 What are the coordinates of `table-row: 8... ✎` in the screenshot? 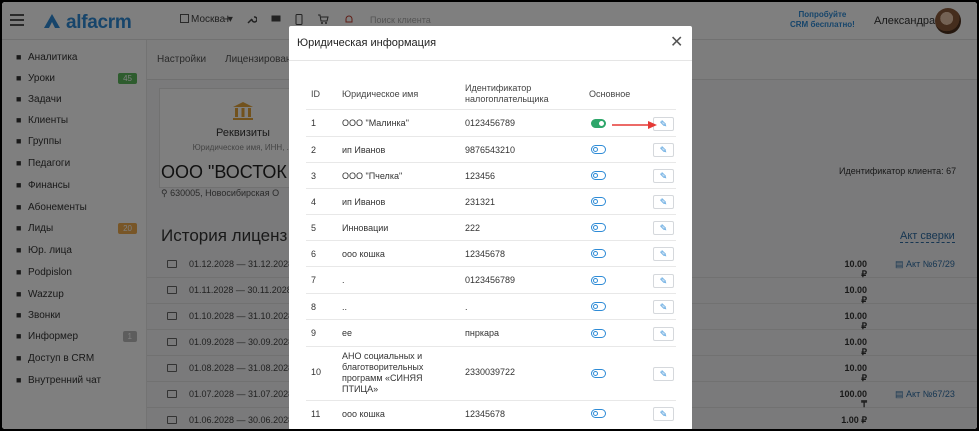 It's located at (491, 306).